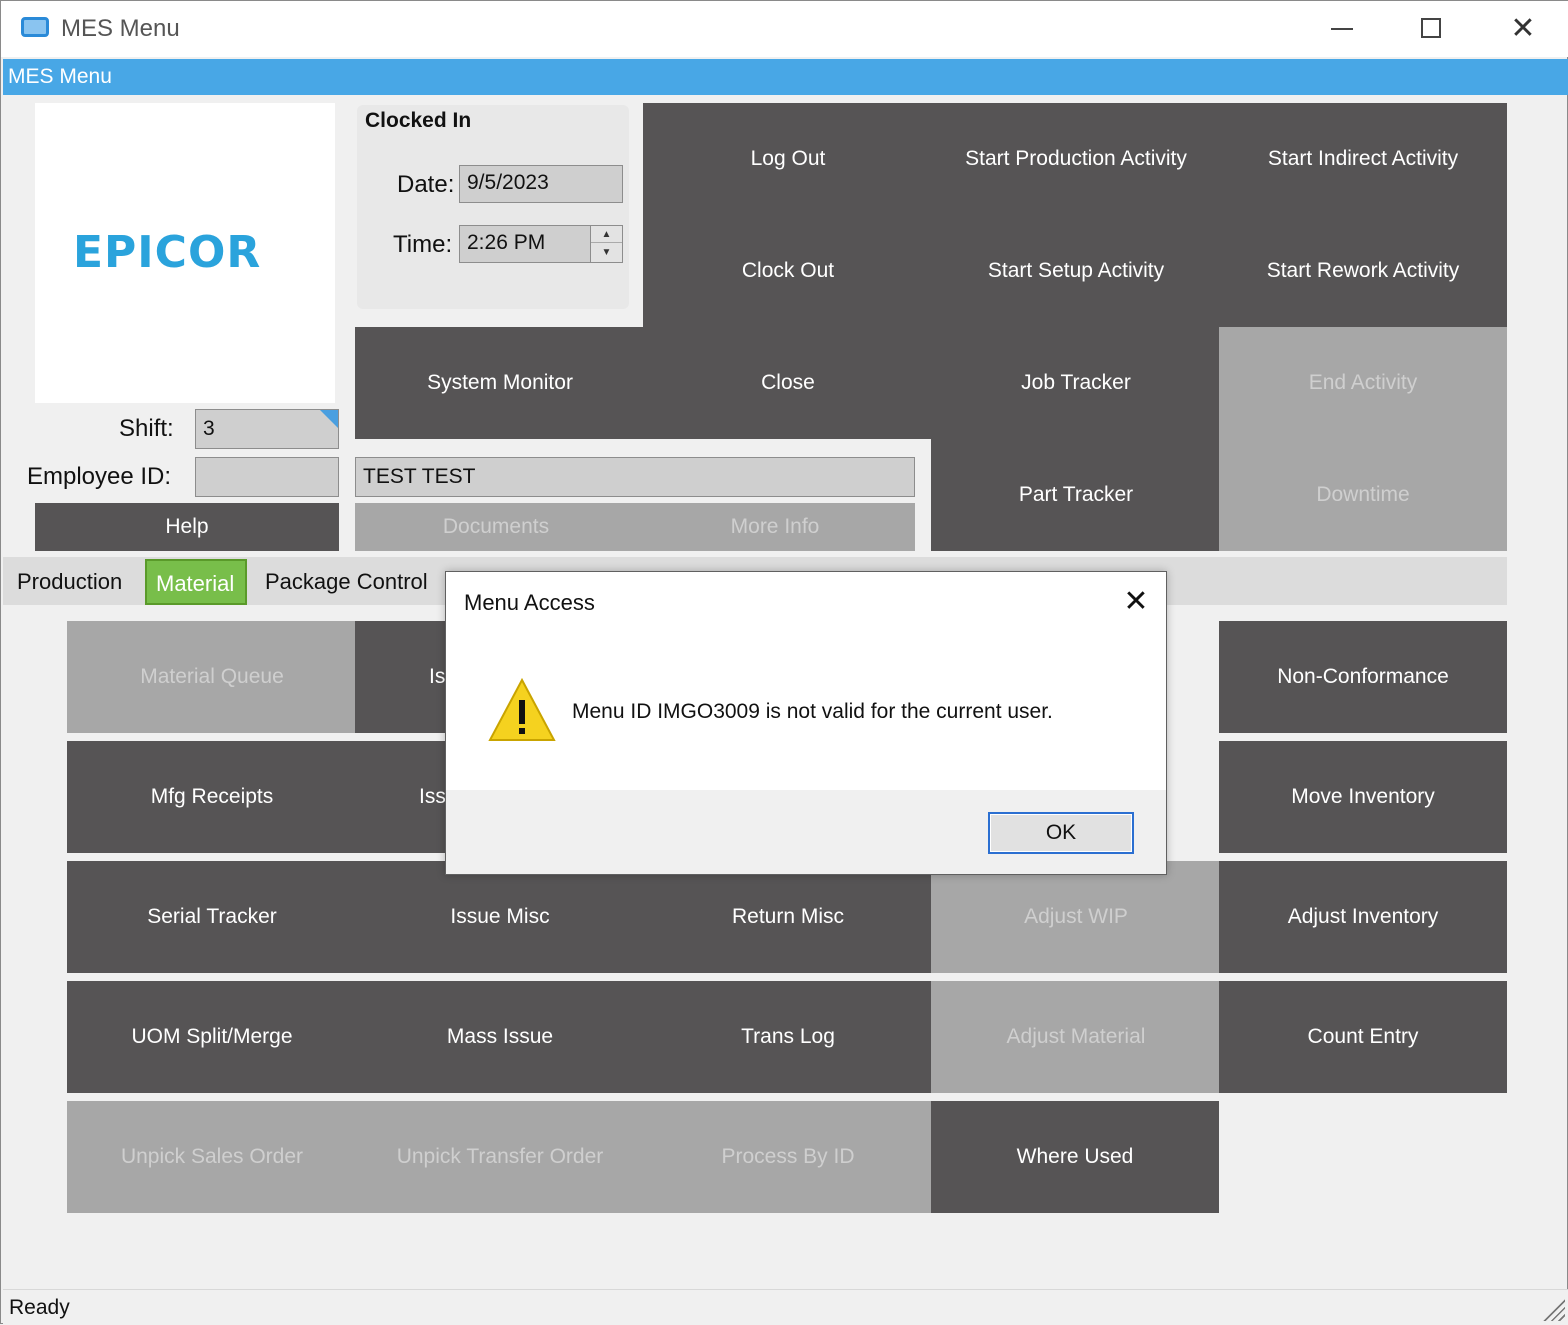 This screenshot has width=1568, height=1325. What do you see at coordinates (1363, 159) in the screenshot?
I see `start-indirect-activity-button: Start Indirect Activity` at bounding box center [1363, 159].